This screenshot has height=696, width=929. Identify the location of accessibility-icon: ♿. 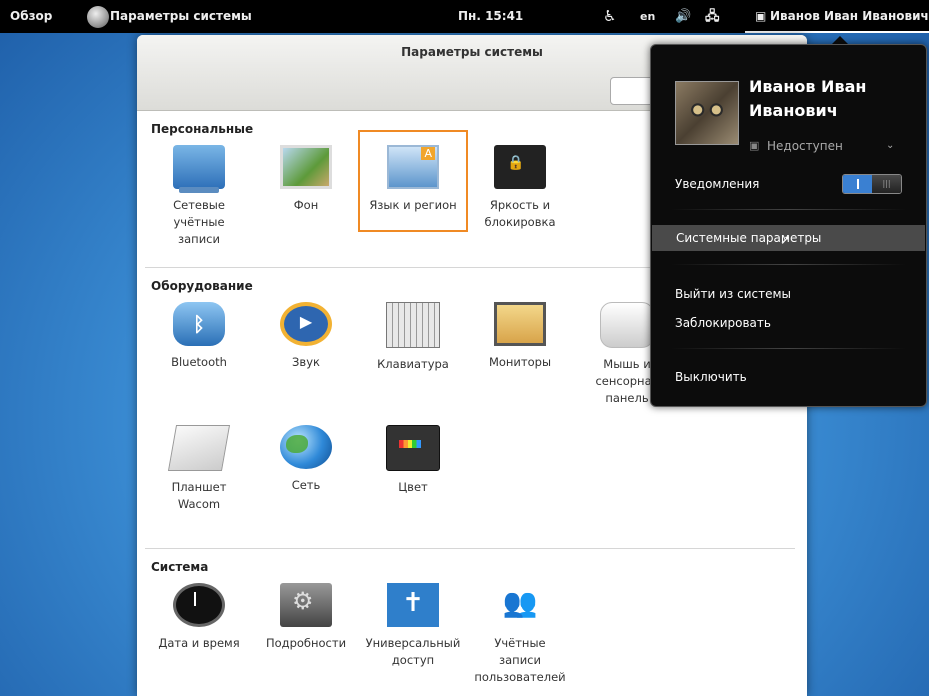
(609, 16).